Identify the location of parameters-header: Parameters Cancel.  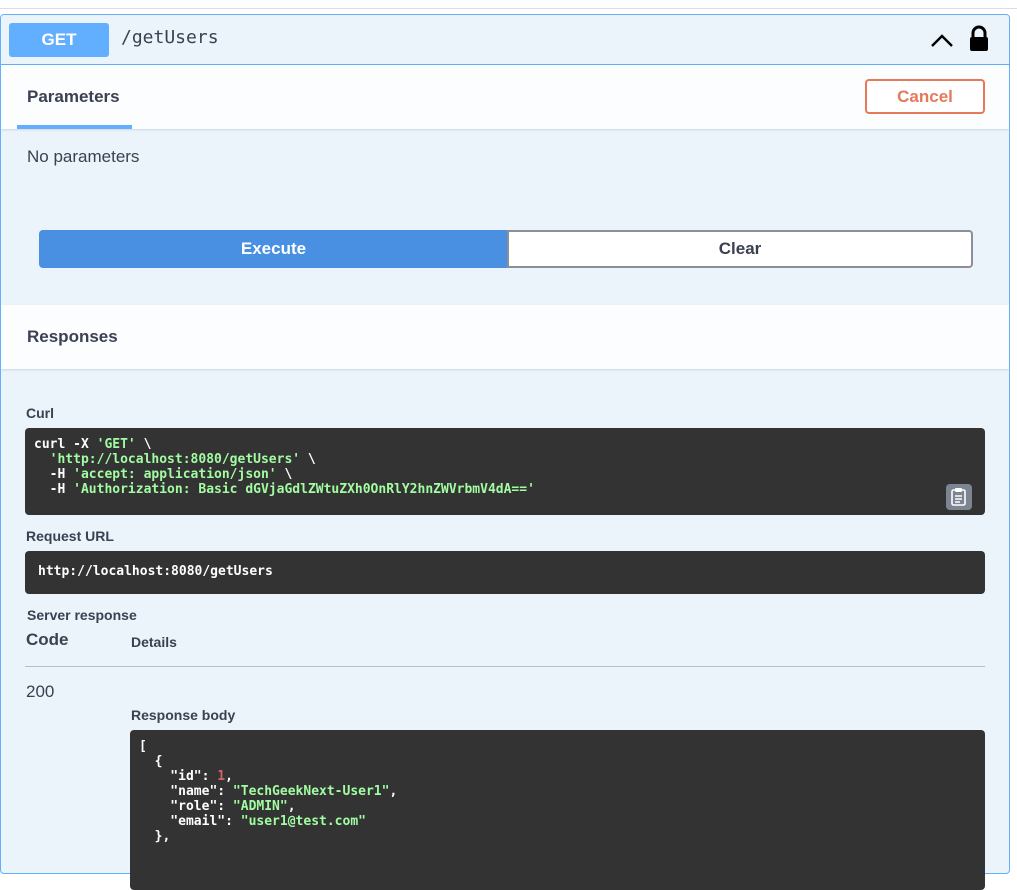
(505, 97).